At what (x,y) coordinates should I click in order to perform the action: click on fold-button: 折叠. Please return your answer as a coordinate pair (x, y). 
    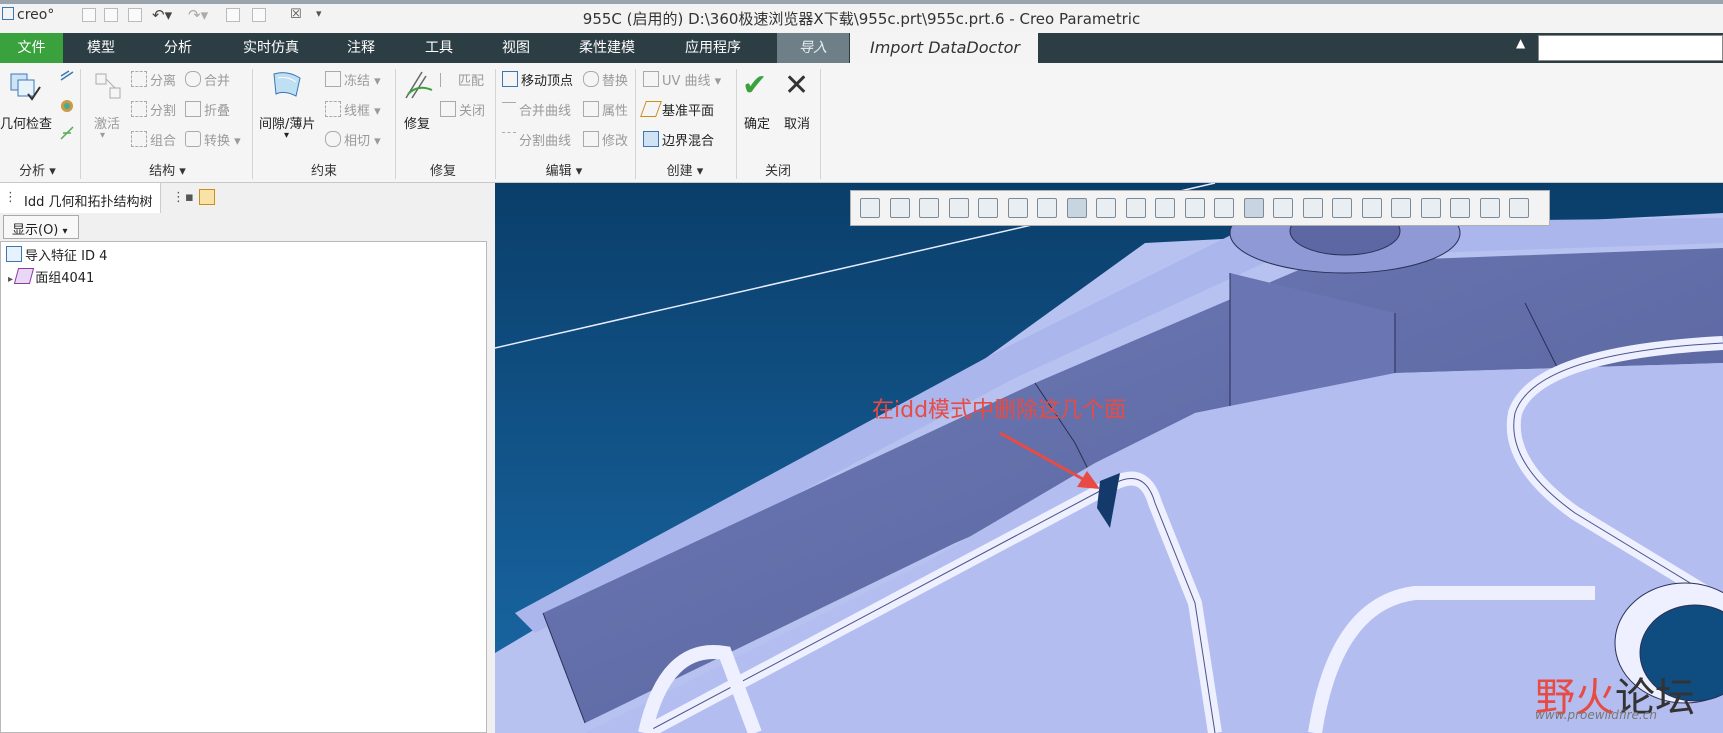
    Looking at the image, I should click on (207, 109).